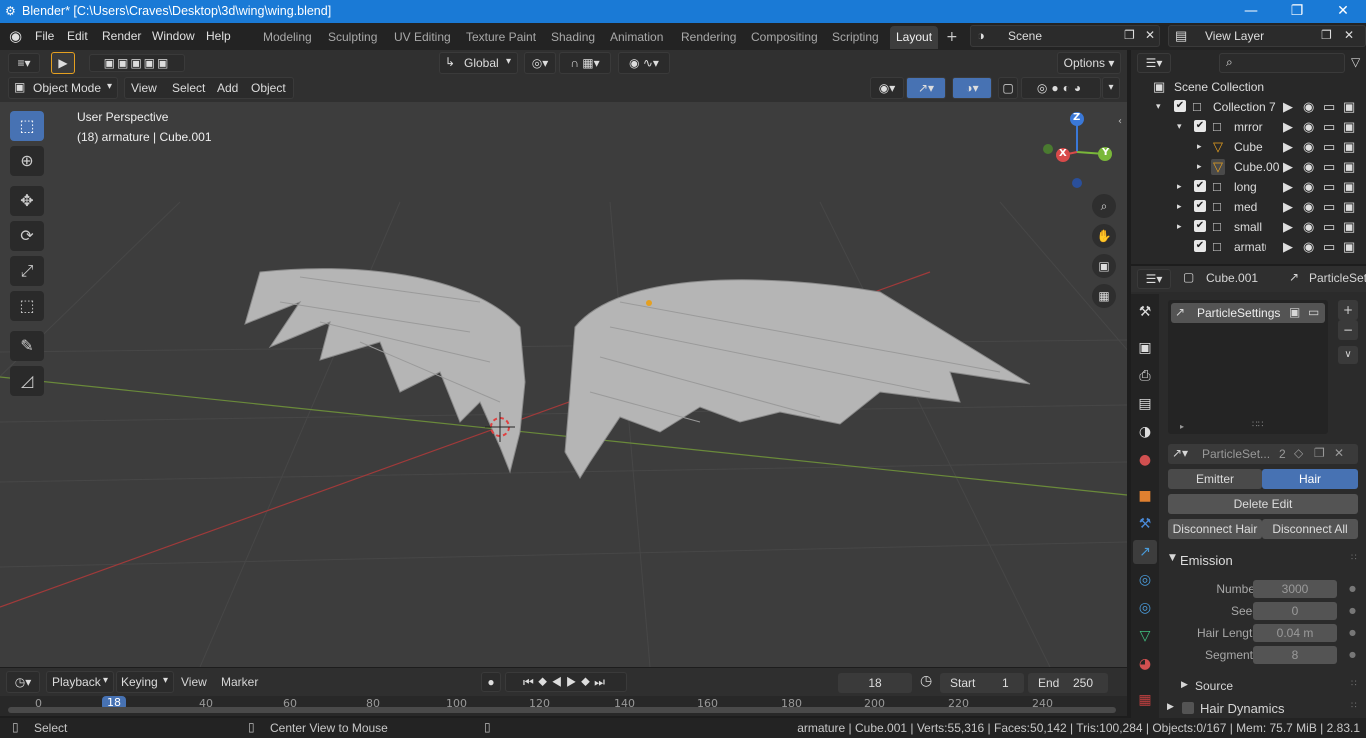 The image size is (1366, 738). I want to click on menu-window: Window, so click(173, 36).